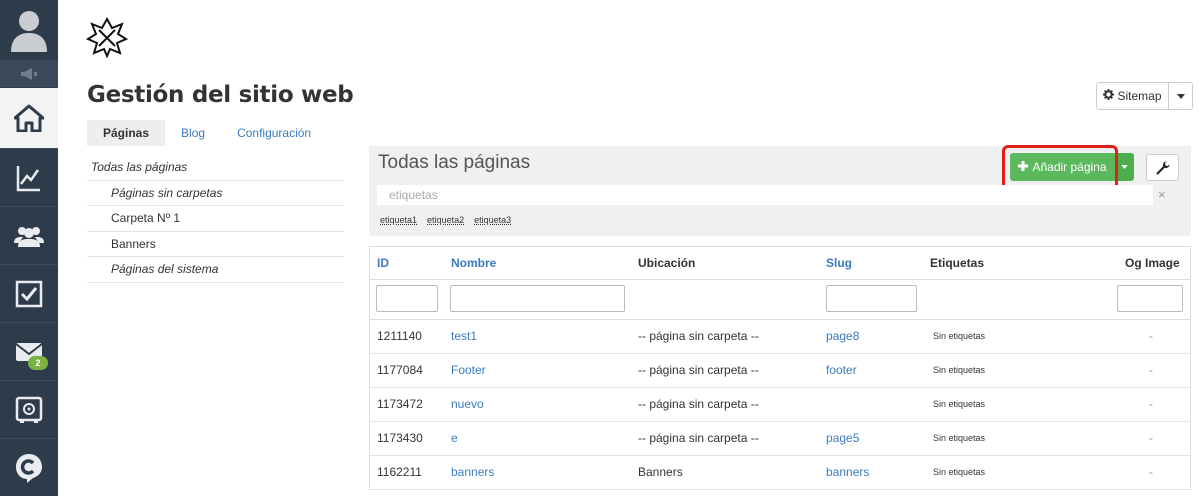  I want to click on tab-configuracion: Configuración, so click(274, 133).